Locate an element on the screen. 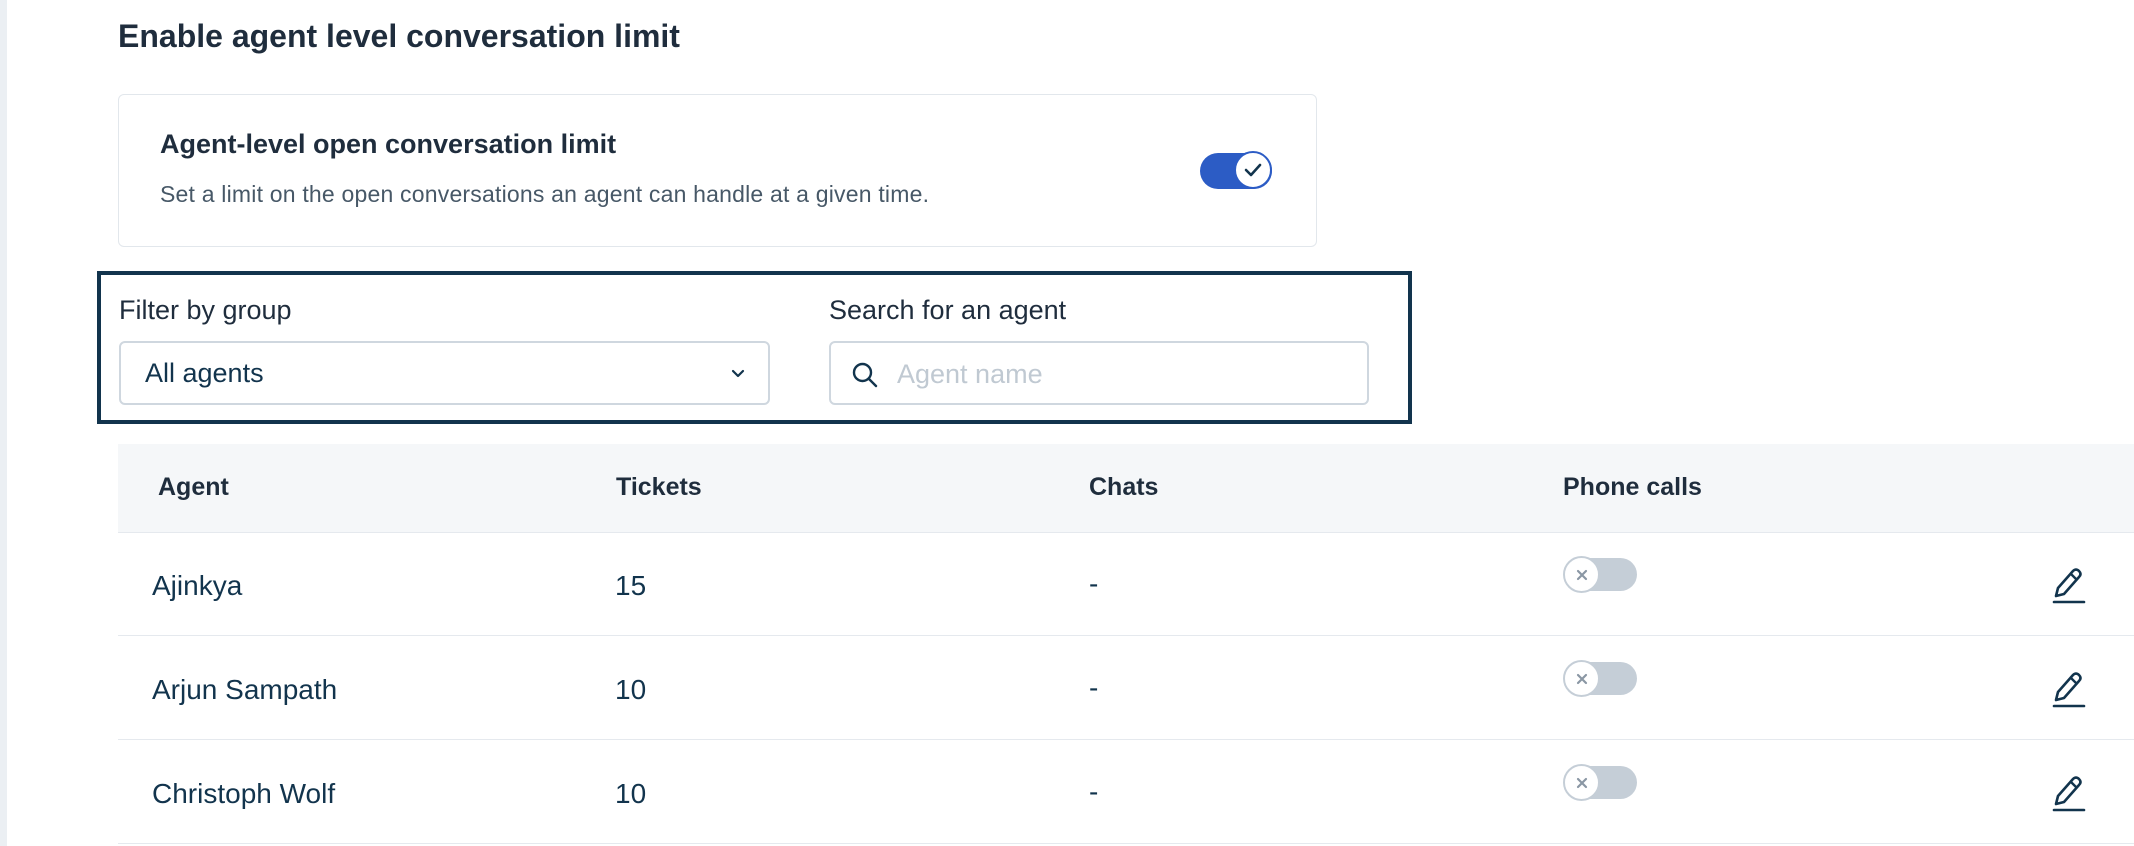 The image size is (2134, 846). search-icon is located at coordinates (865, 375).